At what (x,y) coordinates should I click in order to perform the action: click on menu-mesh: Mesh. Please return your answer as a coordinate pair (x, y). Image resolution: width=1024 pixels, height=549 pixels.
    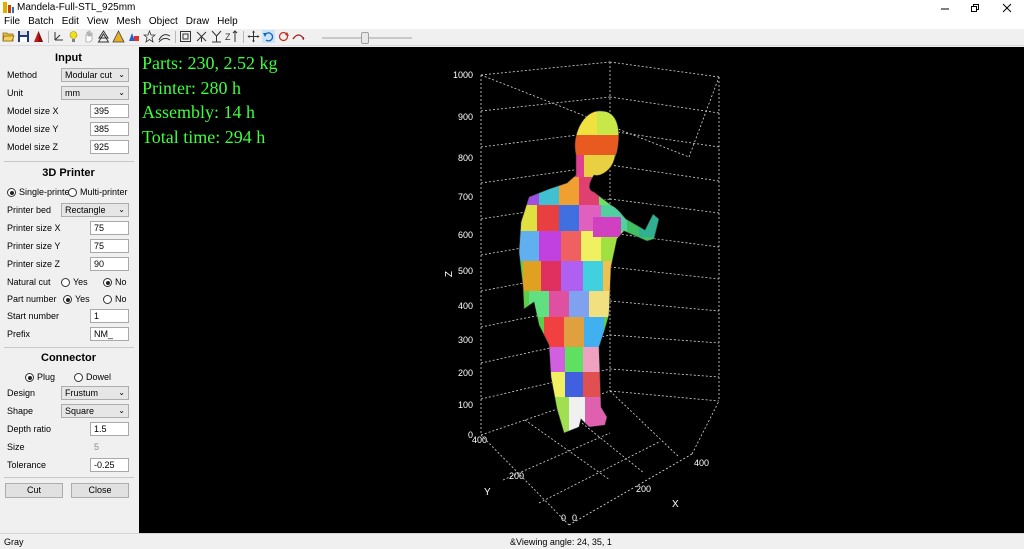
    Looking at the image, I should click on (128, 22).